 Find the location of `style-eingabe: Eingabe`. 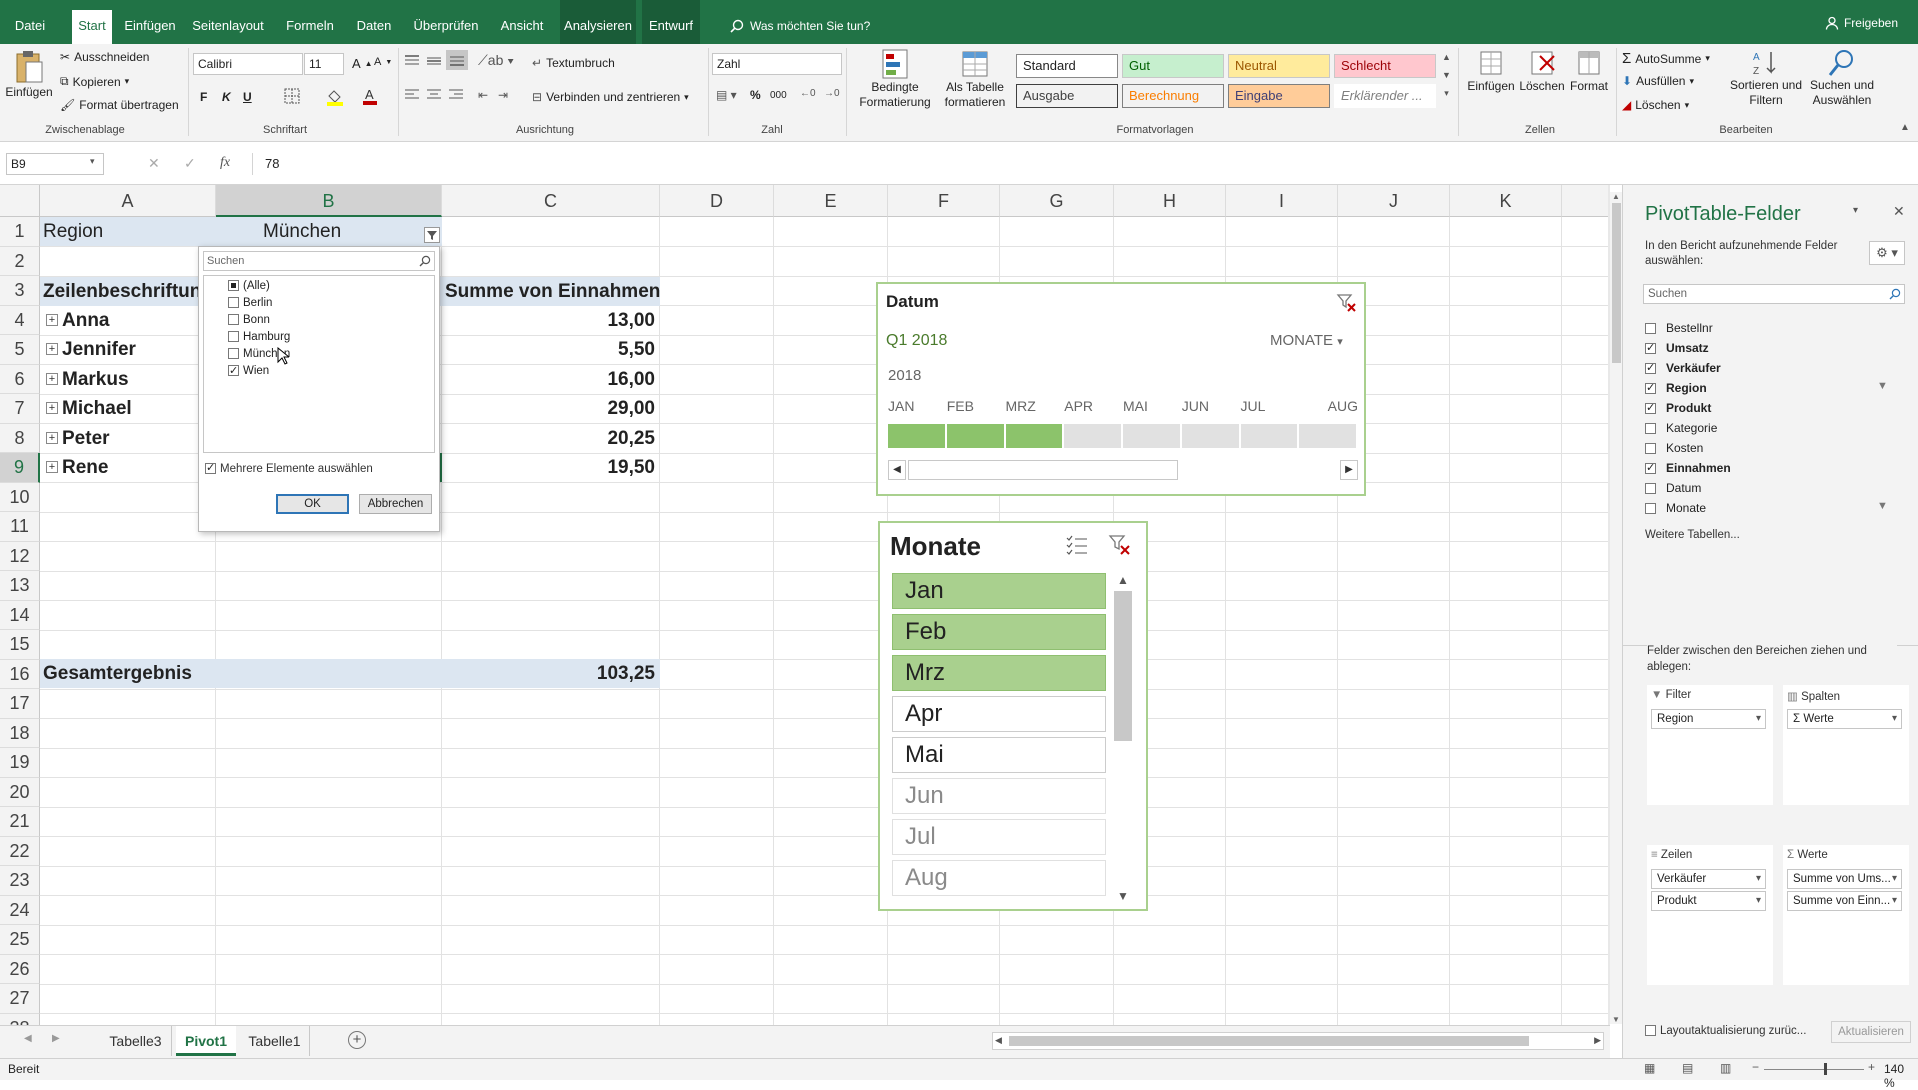

style-eingabe: Eingabe is located at coordinates (1279, 96).